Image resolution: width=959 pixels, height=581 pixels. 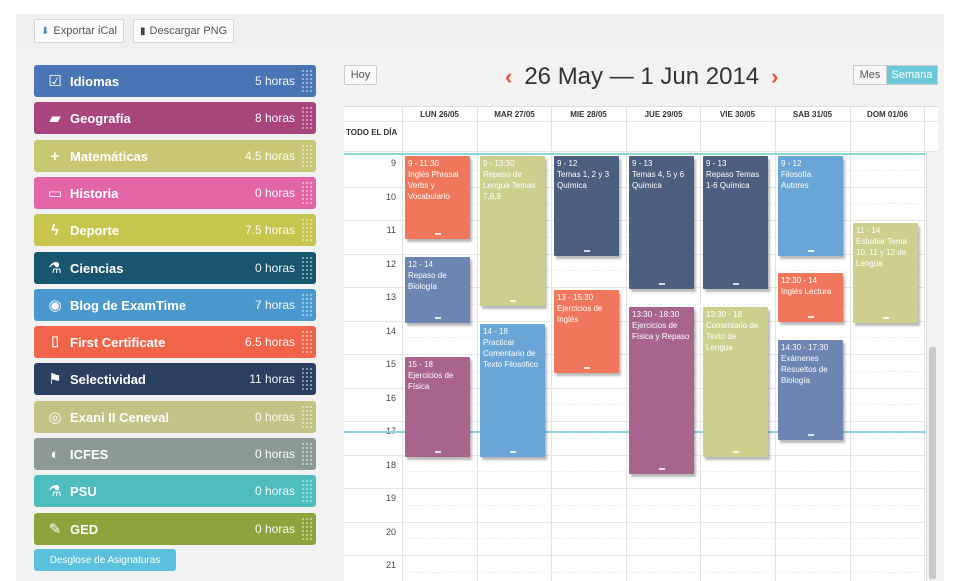 What do you see at coordinates (583, 180) in the screenshot?
I see `event-title: Temas 1, 2 y 3 Química` at bounding box center [583, 180].